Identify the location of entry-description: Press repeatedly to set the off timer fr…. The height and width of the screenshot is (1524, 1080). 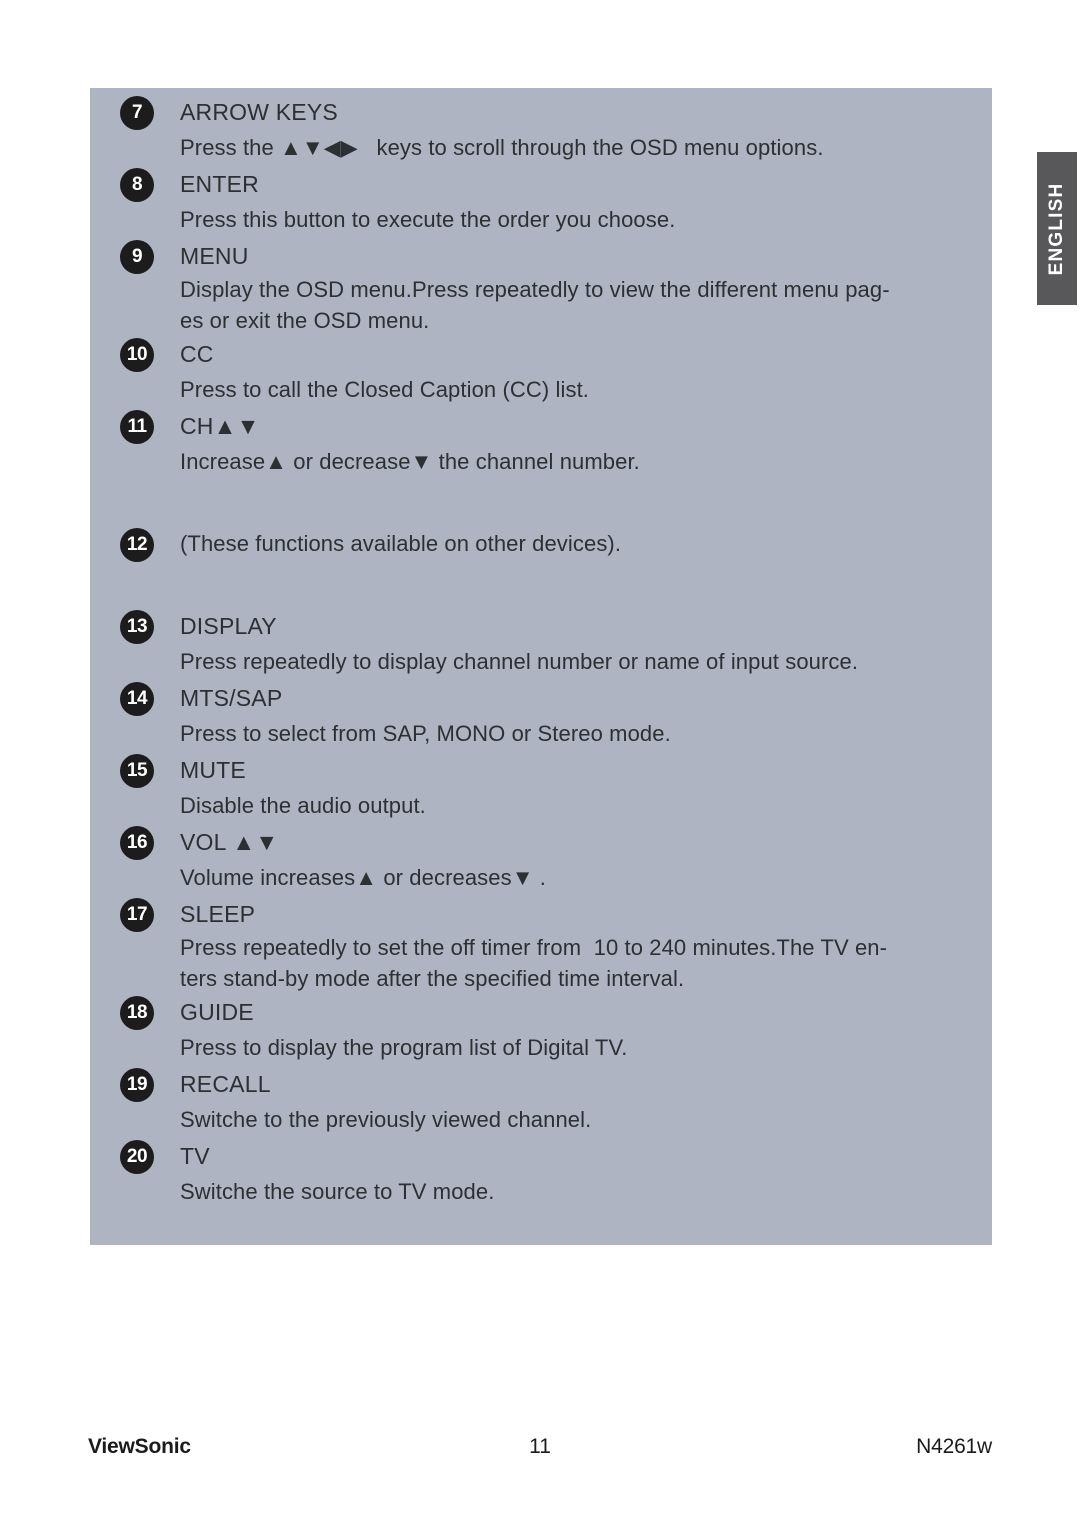
(534, 963).